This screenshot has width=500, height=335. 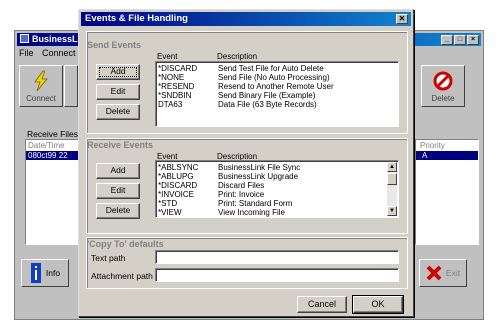 What do you see at coordinates (53, 134) in the screenshot?
I see `receive-files-label: Receive Files` at bounding box center [53, 134].